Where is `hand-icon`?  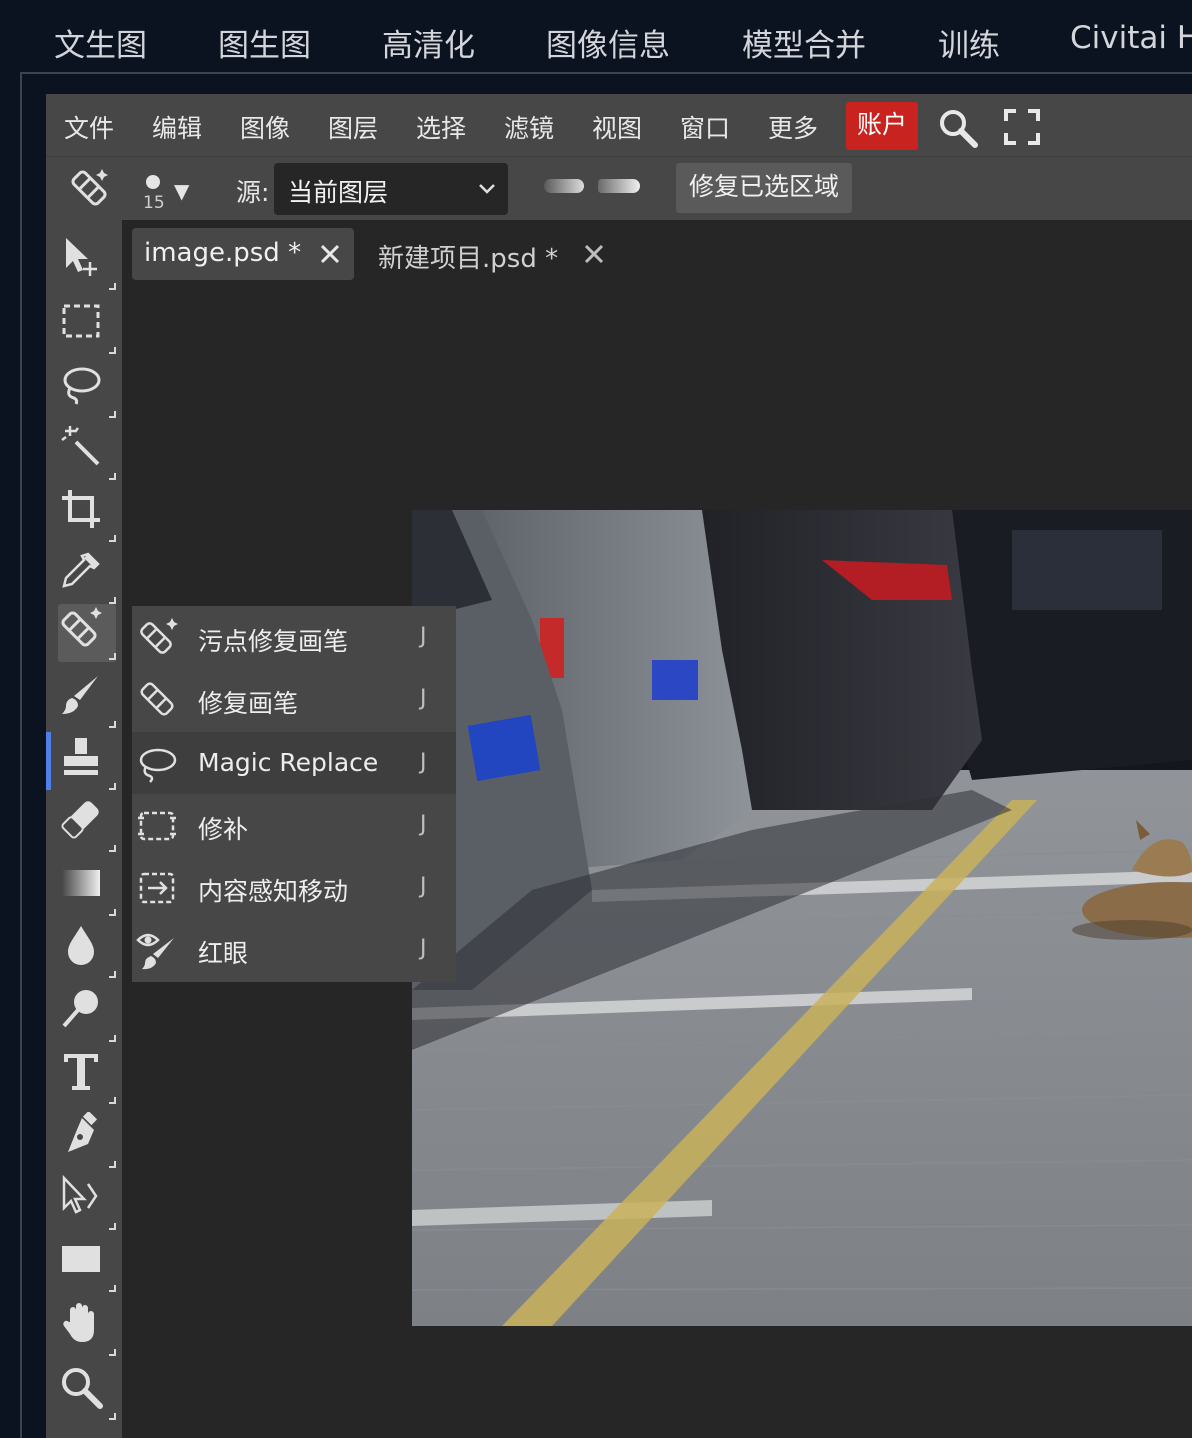
hand-icon is located at coordinates (78, 1322).